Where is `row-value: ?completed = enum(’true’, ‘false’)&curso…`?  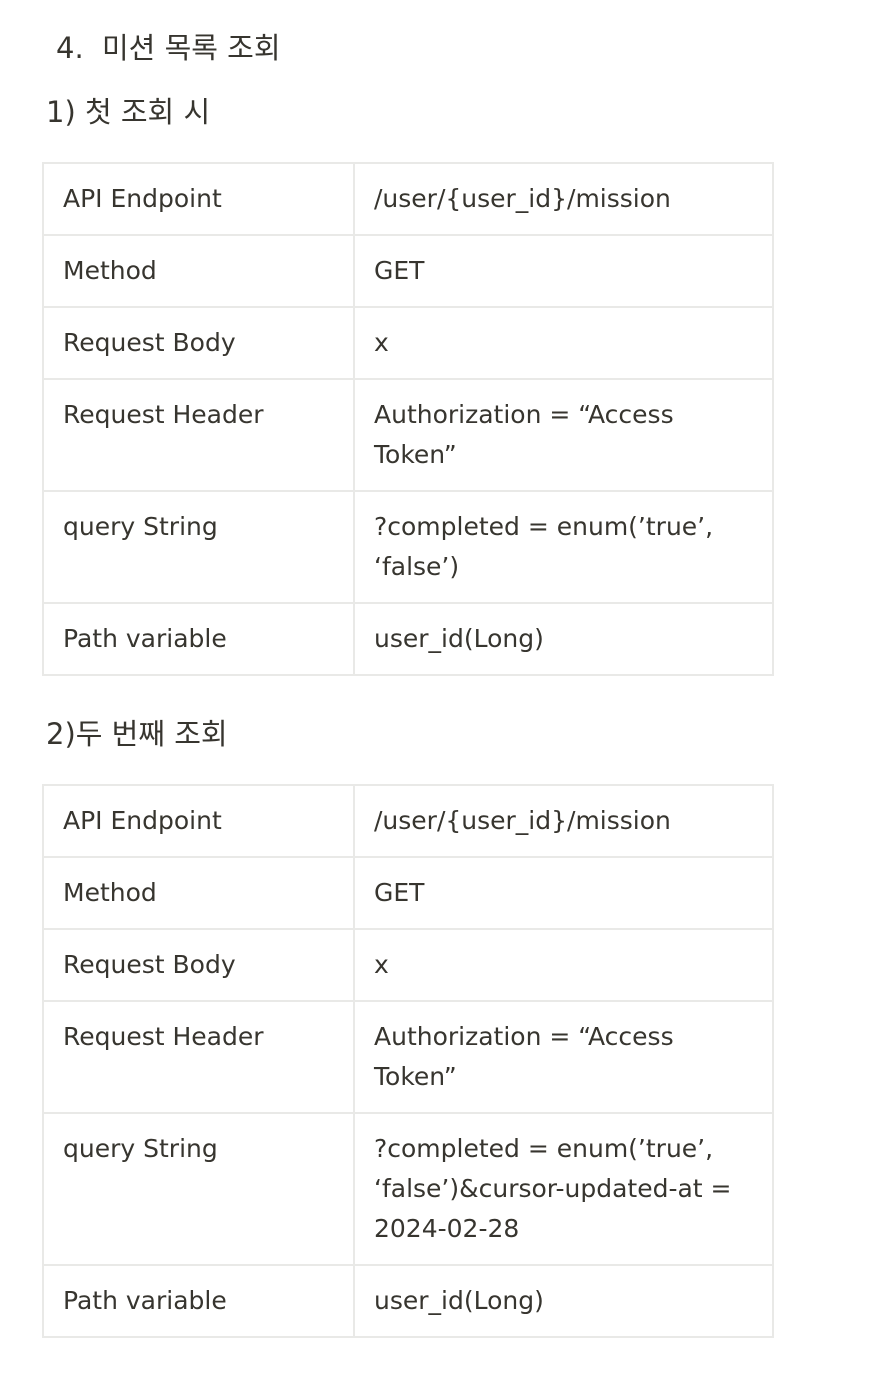 row-value: ?completed = enum(’true’, ‘false’)&curso… is located at coordinates (563, 1189).